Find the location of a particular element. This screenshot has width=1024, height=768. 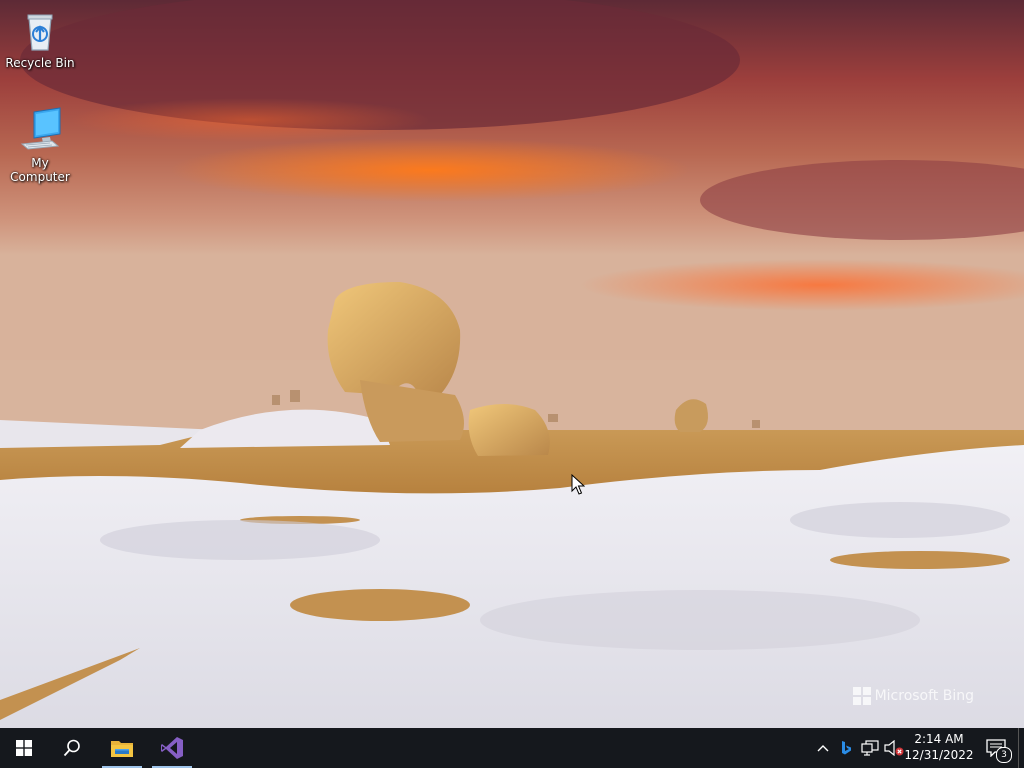

visual-studio-icon is located at coordinates (172, 748).